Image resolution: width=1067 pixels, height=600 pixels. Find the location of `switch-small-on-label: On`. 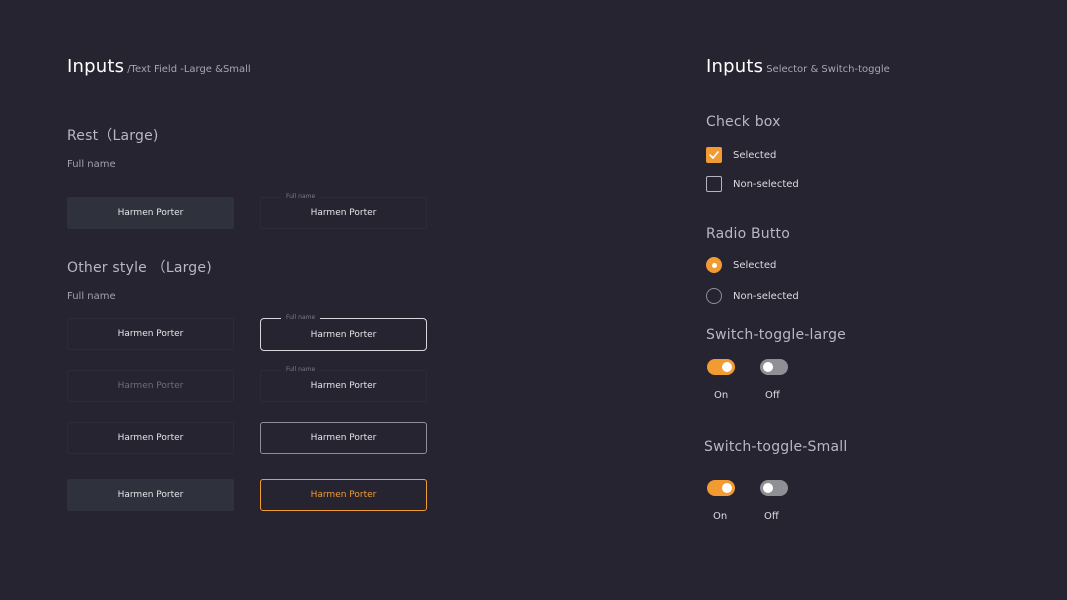

switch-small-on-label: On is located at coordinates (720, 516).